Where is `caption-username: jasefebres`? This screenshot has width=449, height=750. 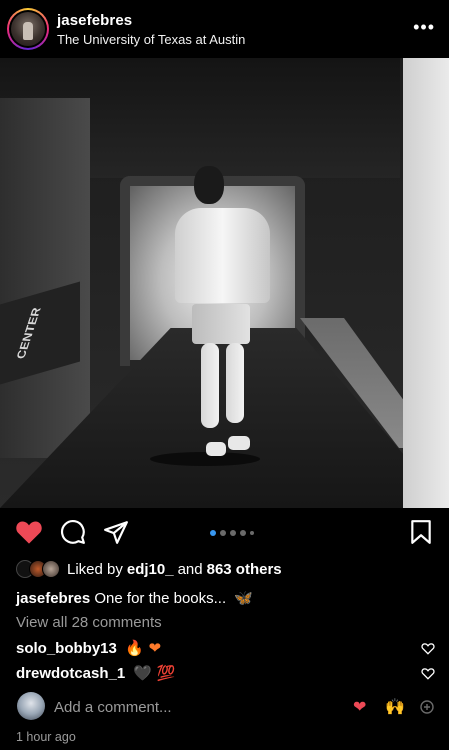 caption-username: jasefebres is located at coordinates (53, 598).